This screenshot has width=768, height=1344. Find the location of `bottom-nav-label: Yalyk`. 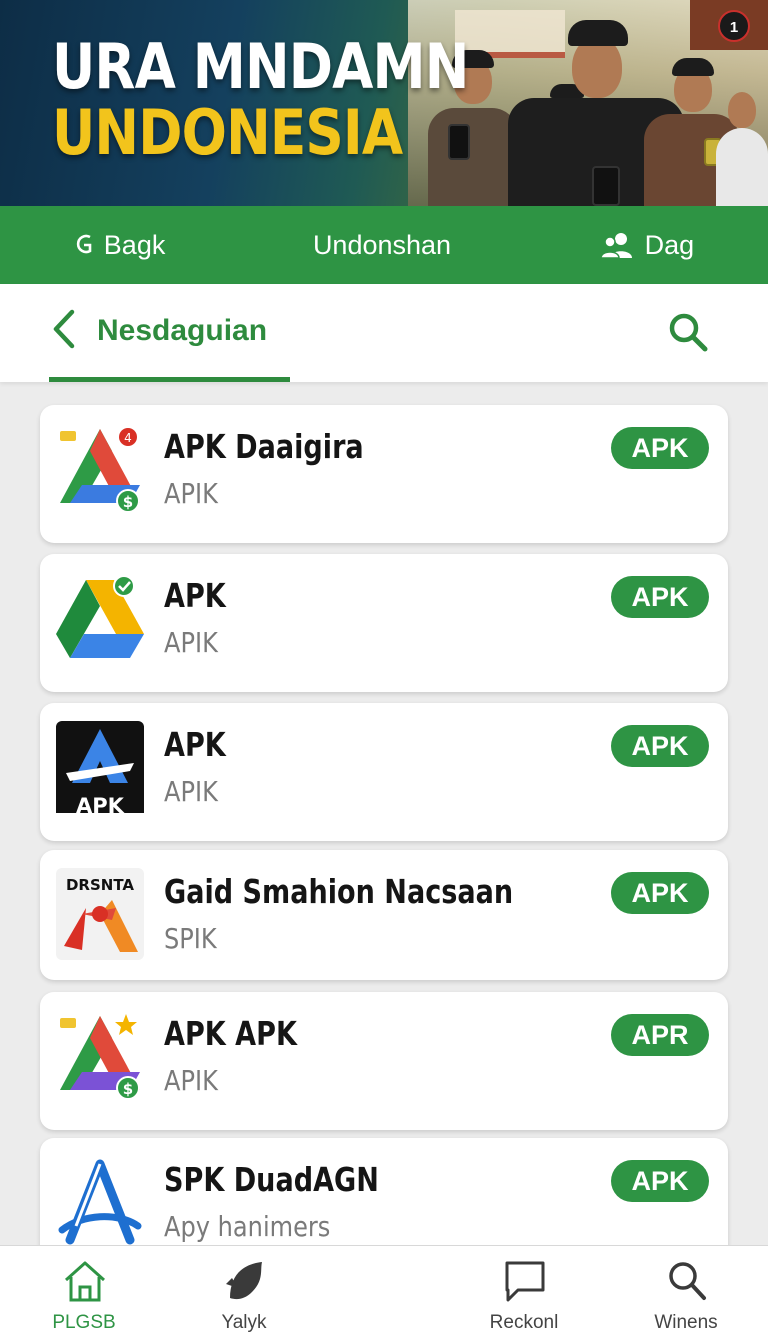

bottom-nav-label: Yalyk is located at coordinates (244, 1322).